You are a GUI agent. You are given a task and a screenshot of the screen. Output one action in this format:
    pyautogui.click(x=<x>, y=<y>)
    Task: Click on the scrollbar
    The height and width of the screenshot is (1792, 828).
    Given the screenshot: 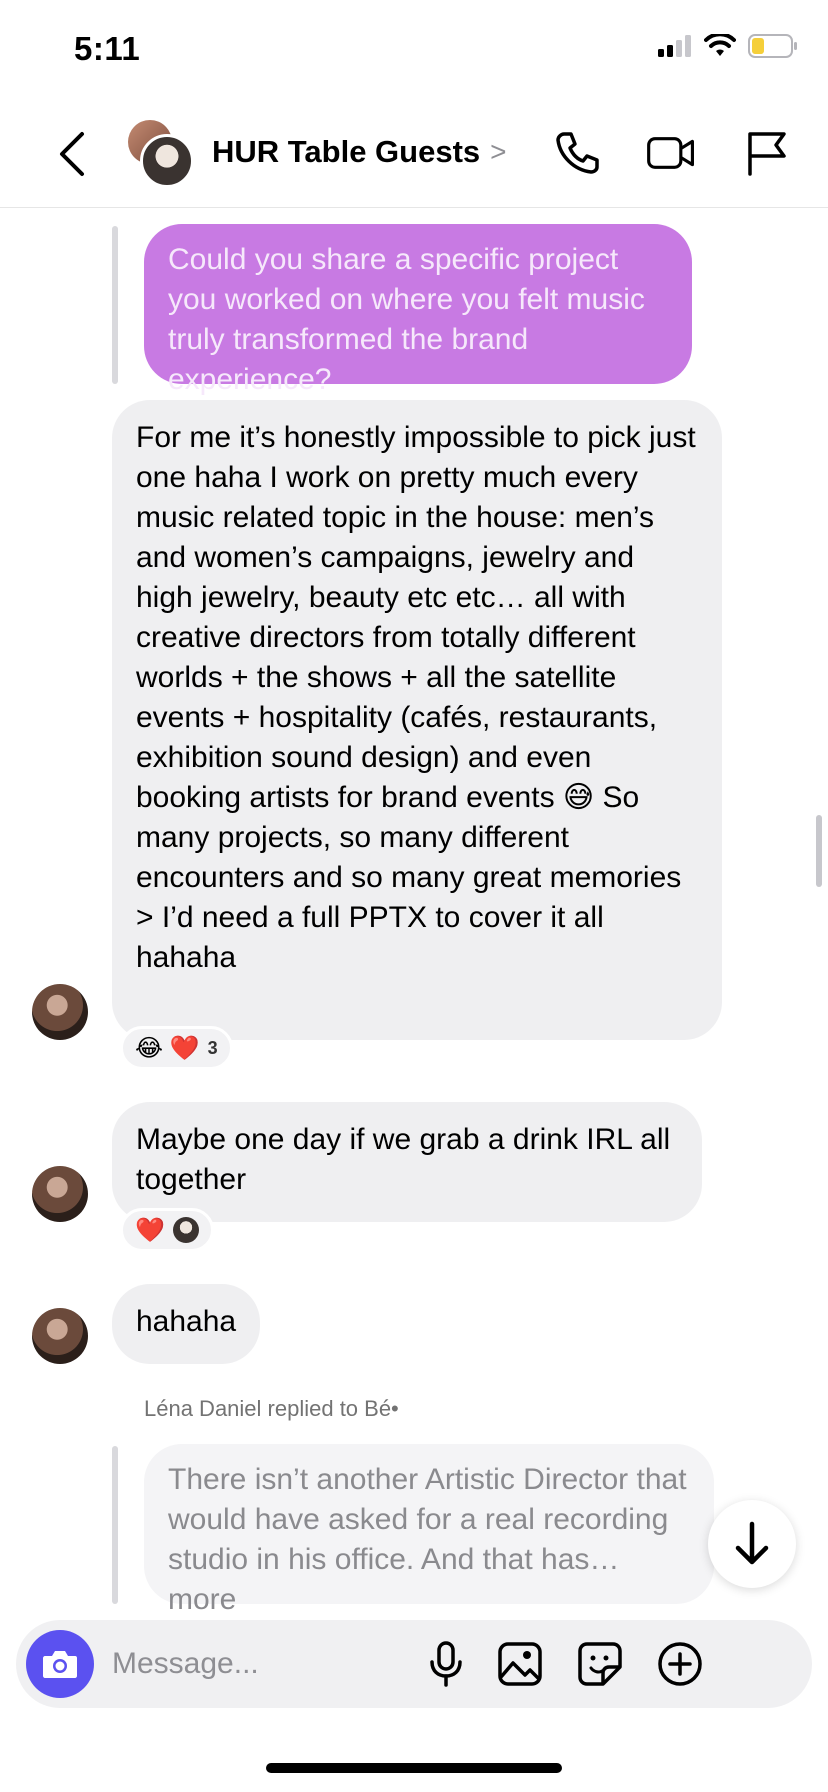 What is the action you would take?
    pyautogui.click(x=819, y=851)
    